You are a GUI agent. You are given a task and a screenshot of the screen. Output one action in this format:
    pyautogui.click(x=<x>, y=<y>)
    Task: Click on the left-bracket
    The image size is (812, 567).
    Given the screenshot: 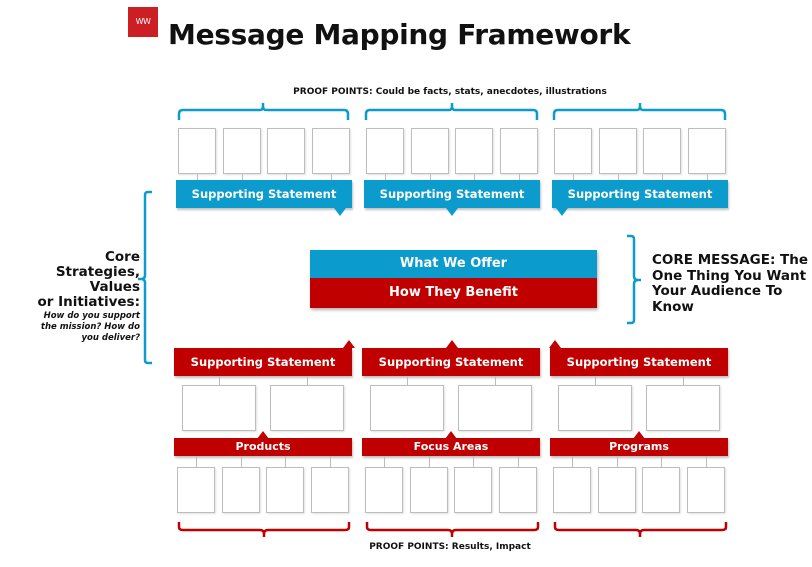 What is the action you would take?
    pyautogui.click(x=145, y=277)
    